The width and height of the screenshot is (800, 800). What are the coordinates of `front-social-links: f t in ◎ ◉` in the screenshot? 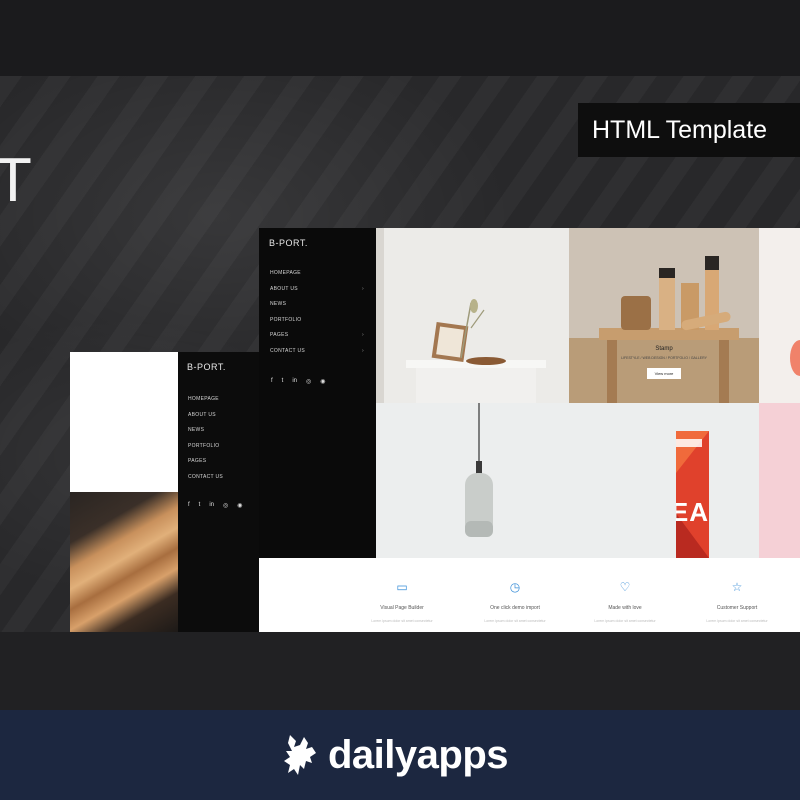 It's located at (298, 381).